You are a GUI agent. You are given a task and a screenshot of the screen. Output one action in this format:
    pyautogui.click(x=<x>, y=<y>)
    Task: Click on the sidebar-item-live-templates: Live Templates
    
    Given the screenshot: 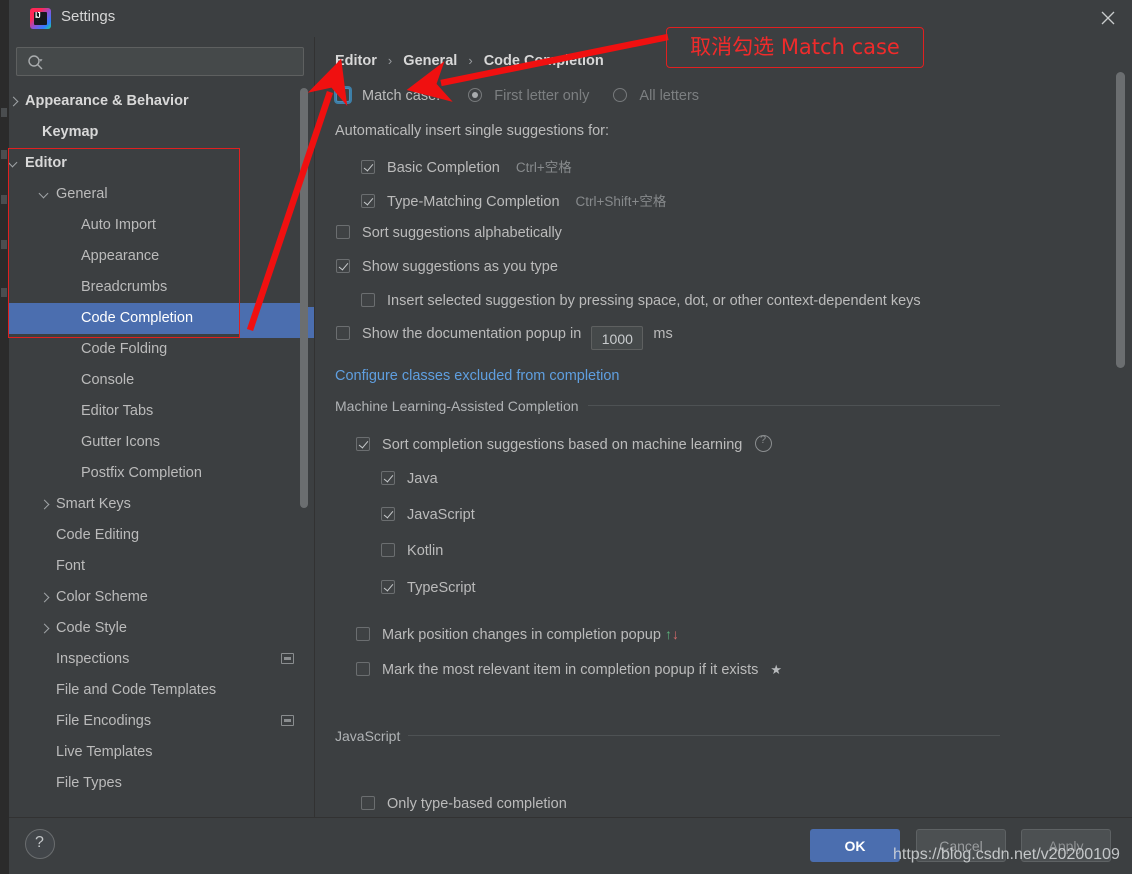 What is the action you would take?
    pyautogui.click(x=157, y=752)
    